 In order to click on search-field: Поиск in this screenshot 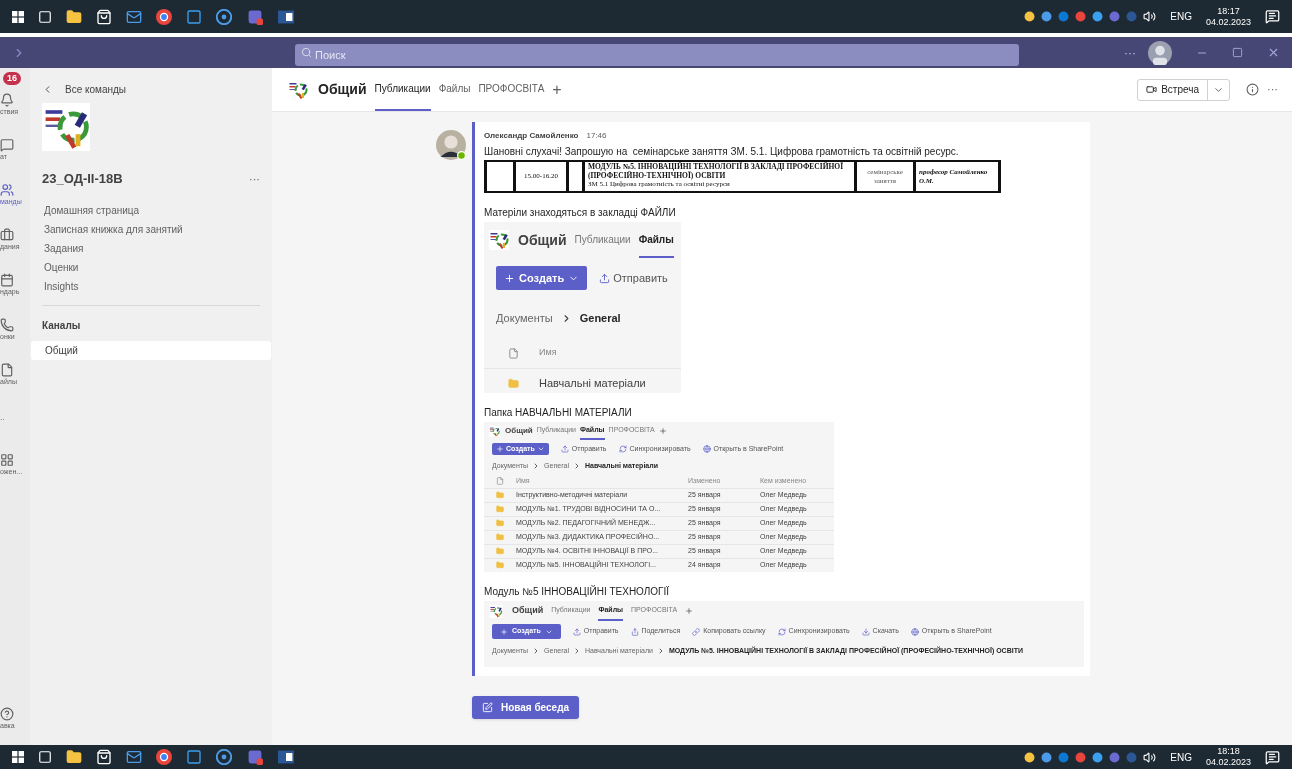, I will do `click(657, 54)`.